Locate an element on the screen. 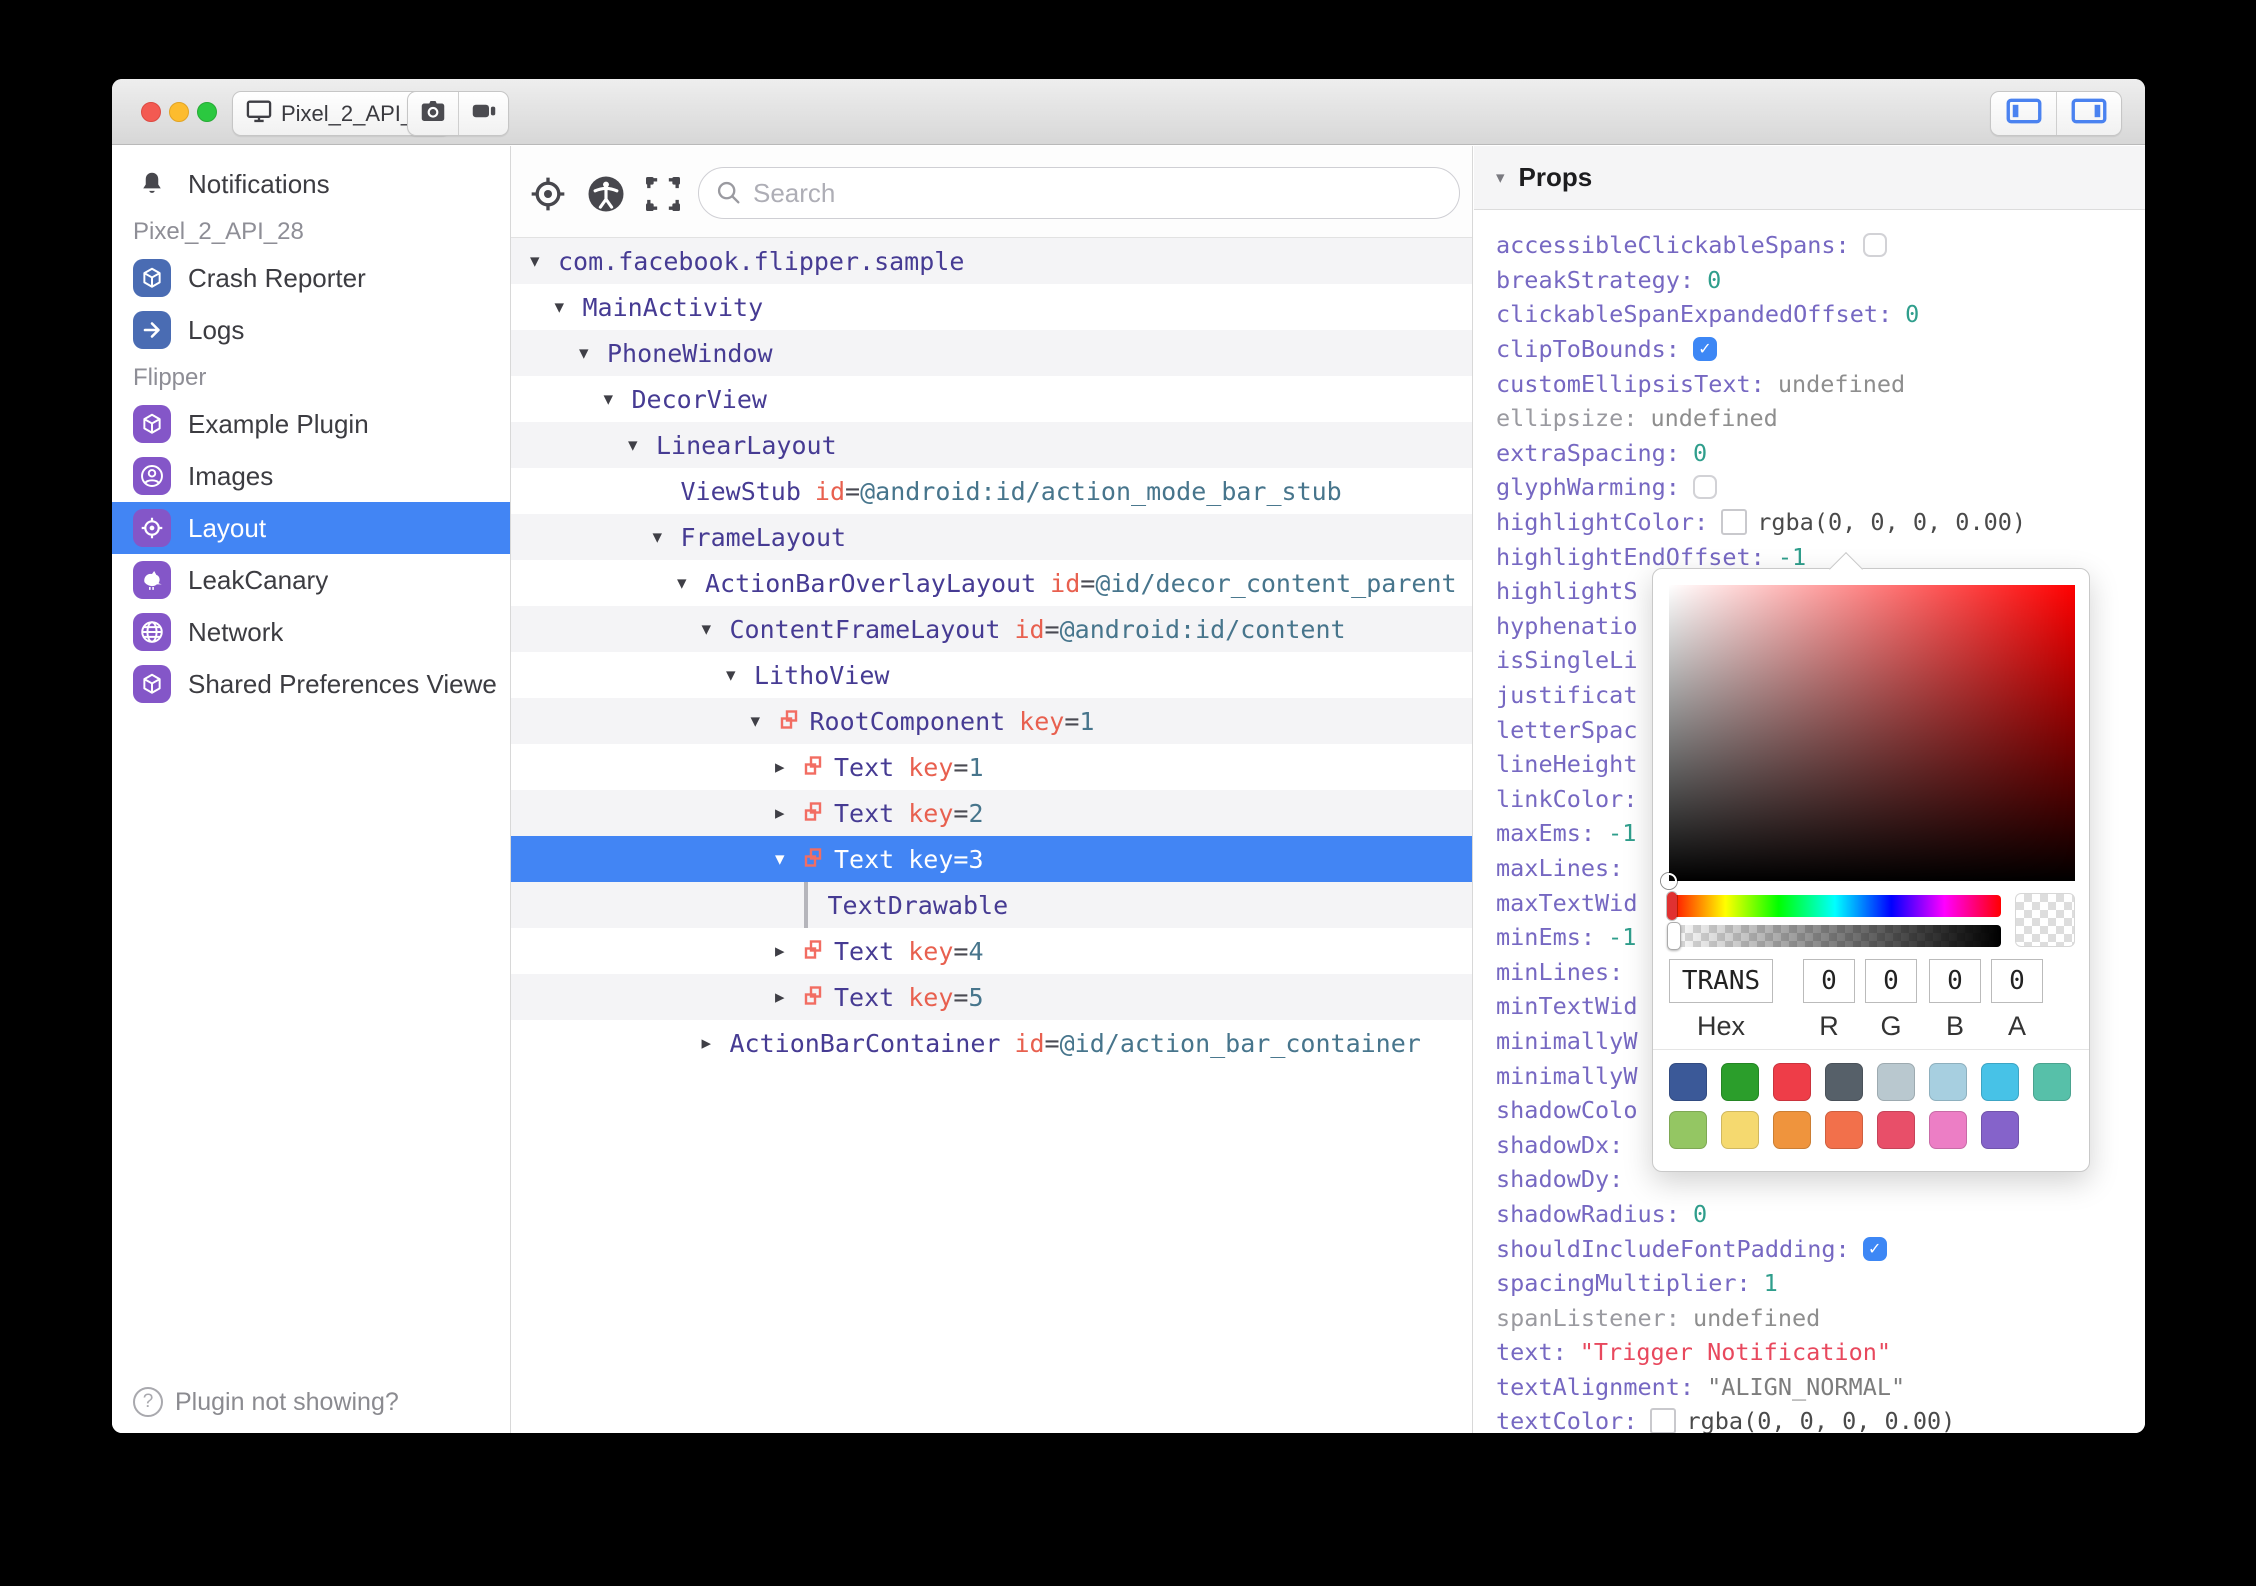 This screenshot has height=1586, width=2256. node-name: ActionBarContainer is located at coordinates (865, 1043).